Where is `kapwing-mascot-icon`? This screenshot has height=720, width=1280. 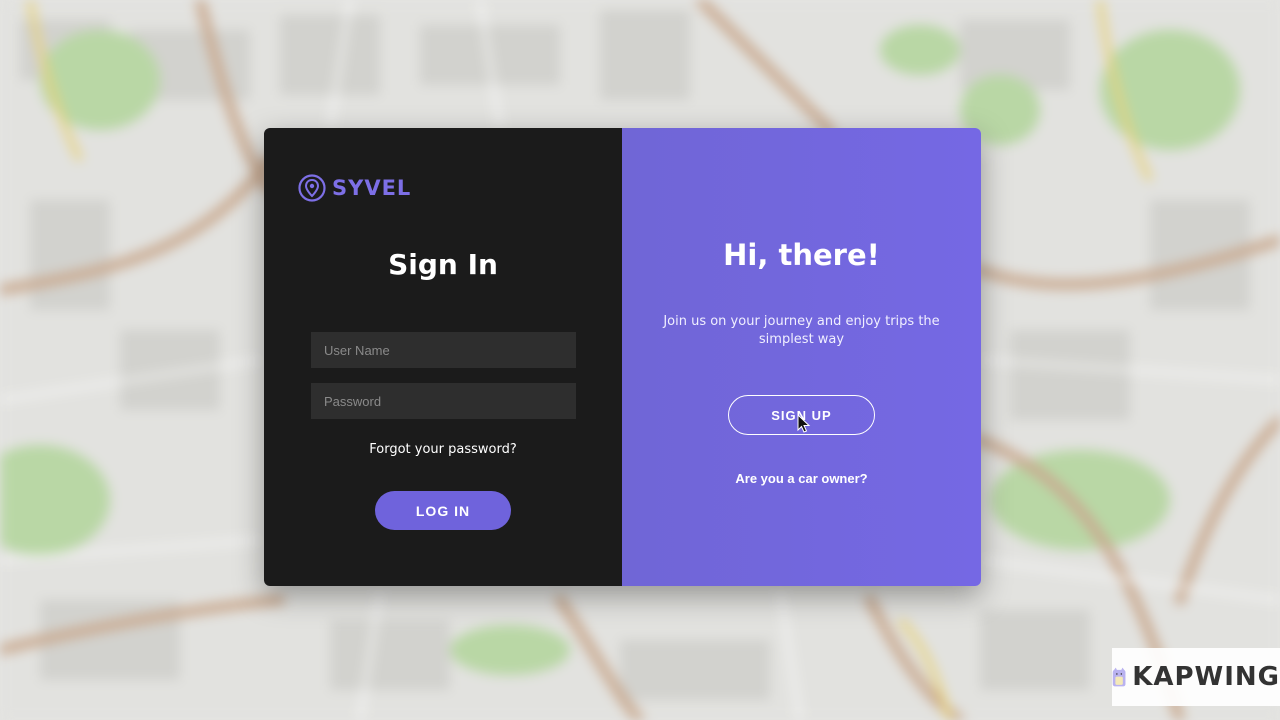
kapwing-mascot-icon is located at coordinates (1119, 677).